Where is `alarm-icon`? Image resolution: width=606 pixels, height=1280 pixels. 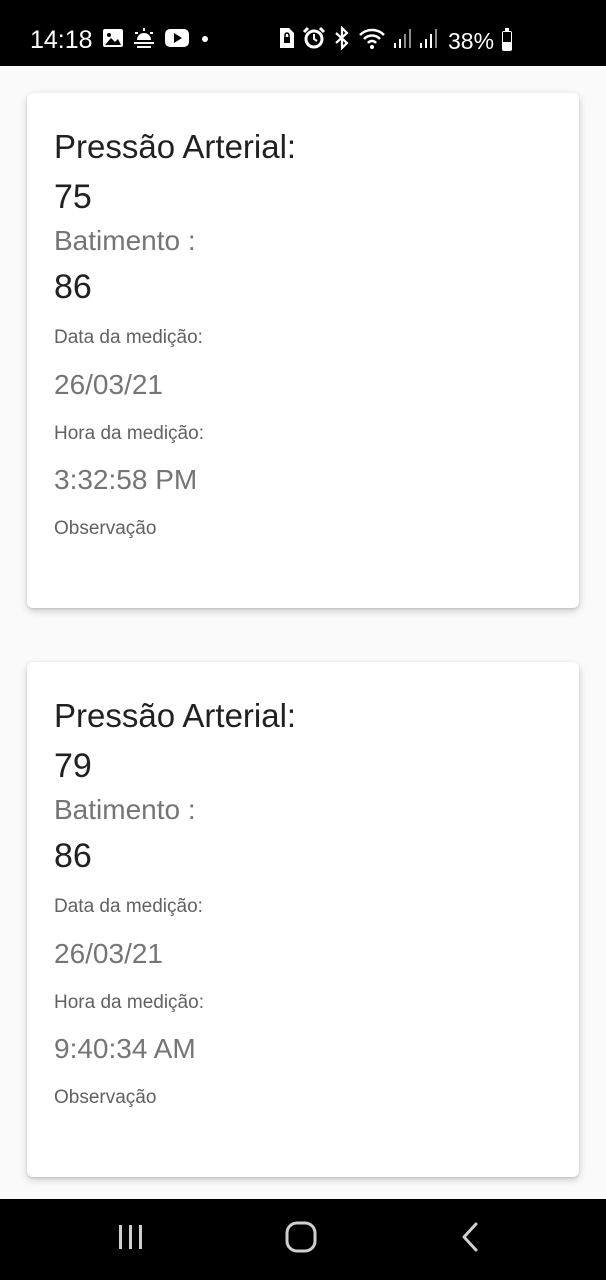 alarm-icon is located at coordinates (314, 40).